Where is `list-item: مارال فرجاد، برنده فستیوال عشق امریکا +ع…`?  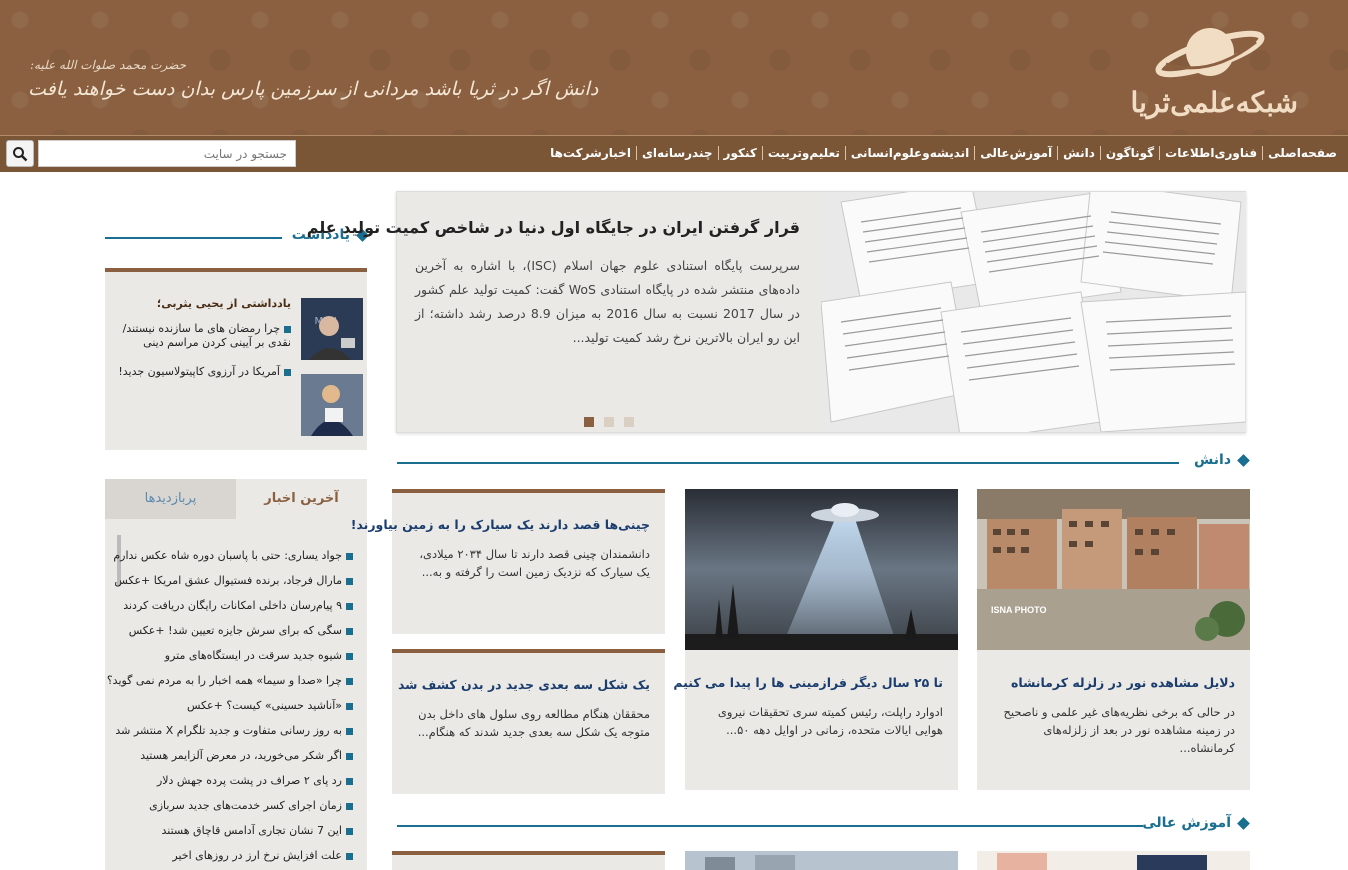 list-item: مارال فرجاد، برنده فستیوال عشق امریکا +ع… is located at coordinates (233, 580).